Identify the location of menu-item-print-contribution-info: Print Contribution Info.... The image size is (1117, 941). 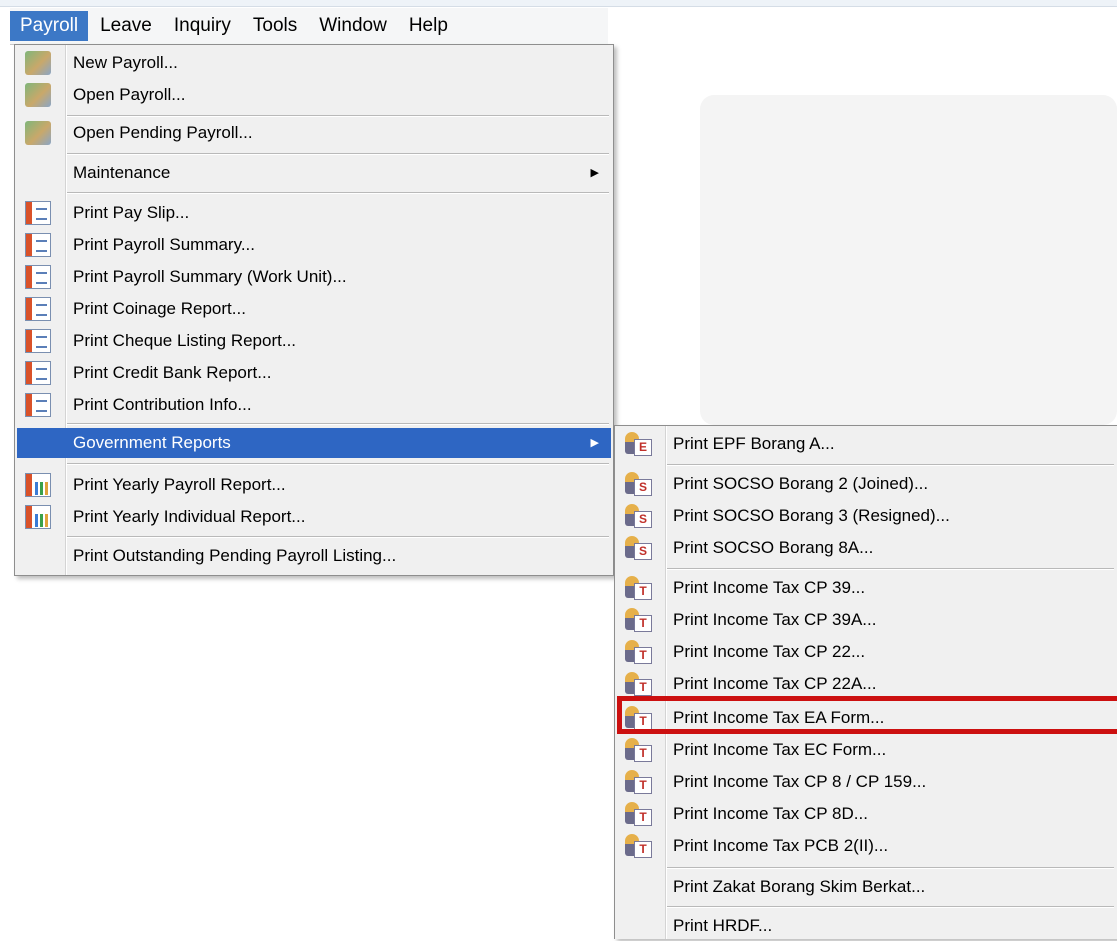
(314, 405).